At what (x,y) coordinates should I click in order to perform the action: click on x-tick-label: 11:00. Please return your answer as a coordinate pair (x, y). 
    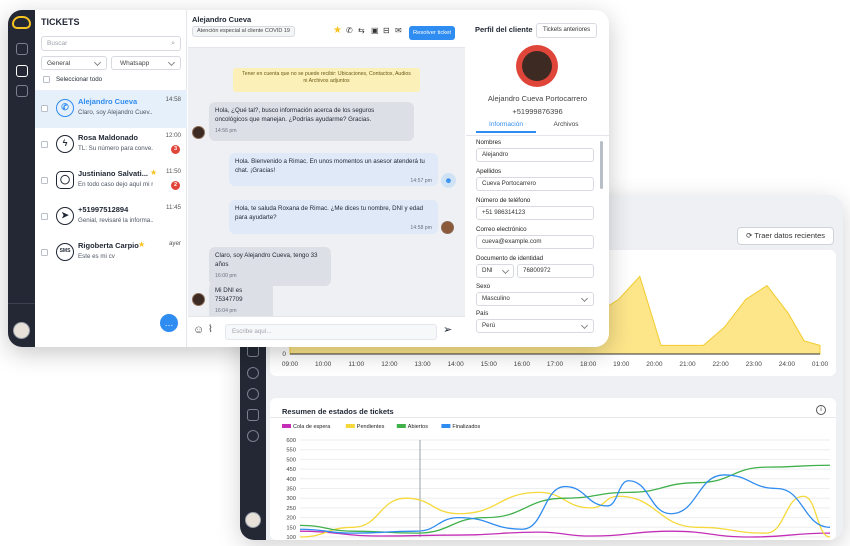
    Looking at the image, I should click on (356, 364).